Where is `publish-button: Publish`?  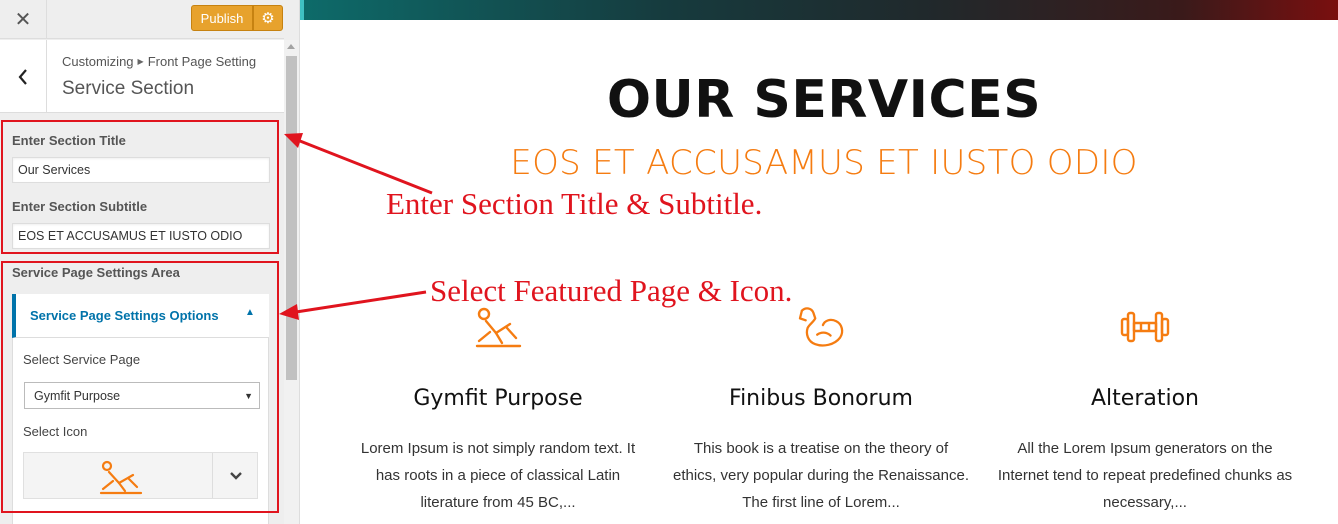
publish-button: Publish is located at coordinates (222, 18).